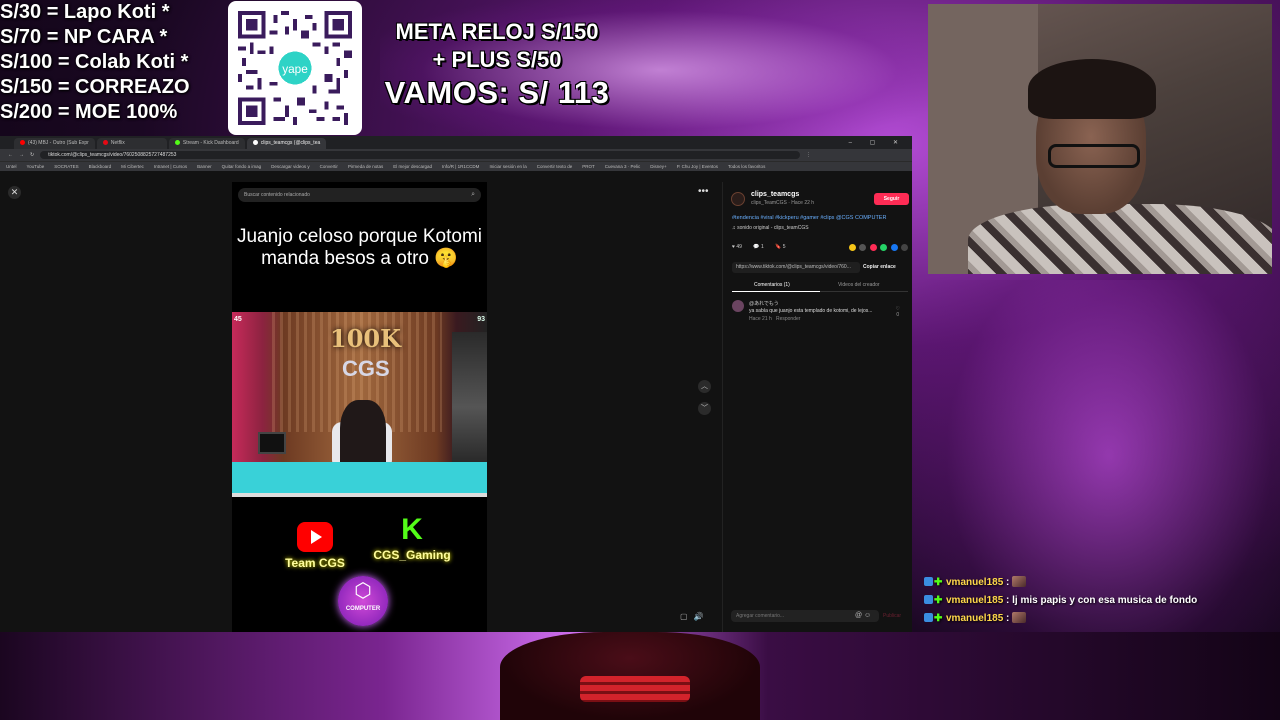  What do you see at coordinates (898, 312) in the screenshot?
I see `comment-like-button: ♡ 0` at bounding box center [898, 312].